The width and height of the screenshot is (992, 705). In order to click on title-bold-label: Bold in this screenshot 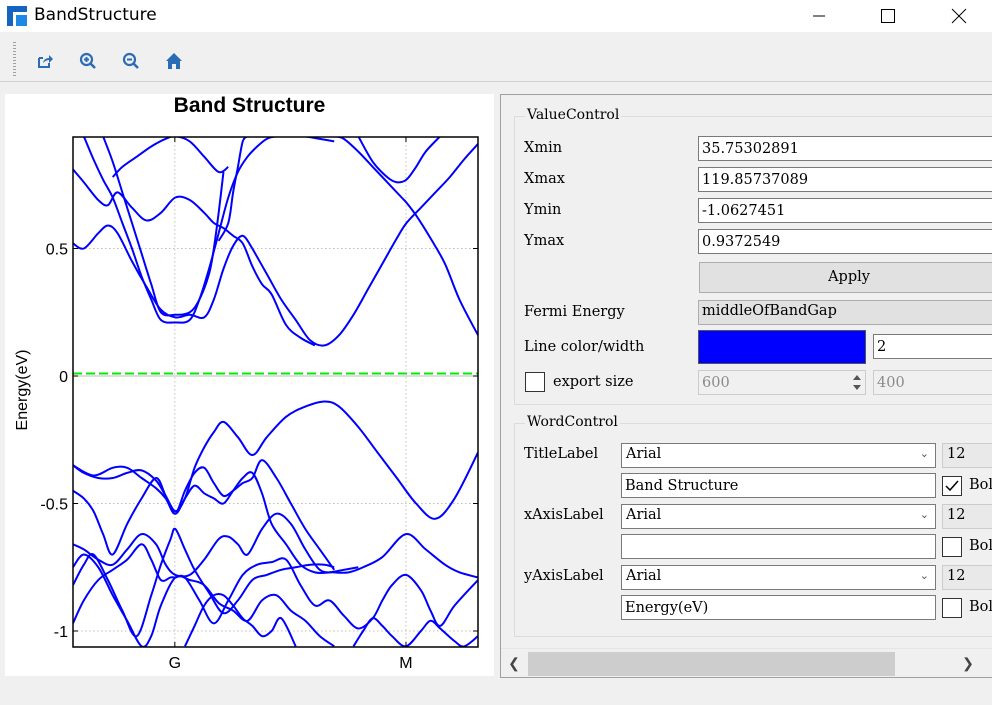, I will do `click(980, 485)`.